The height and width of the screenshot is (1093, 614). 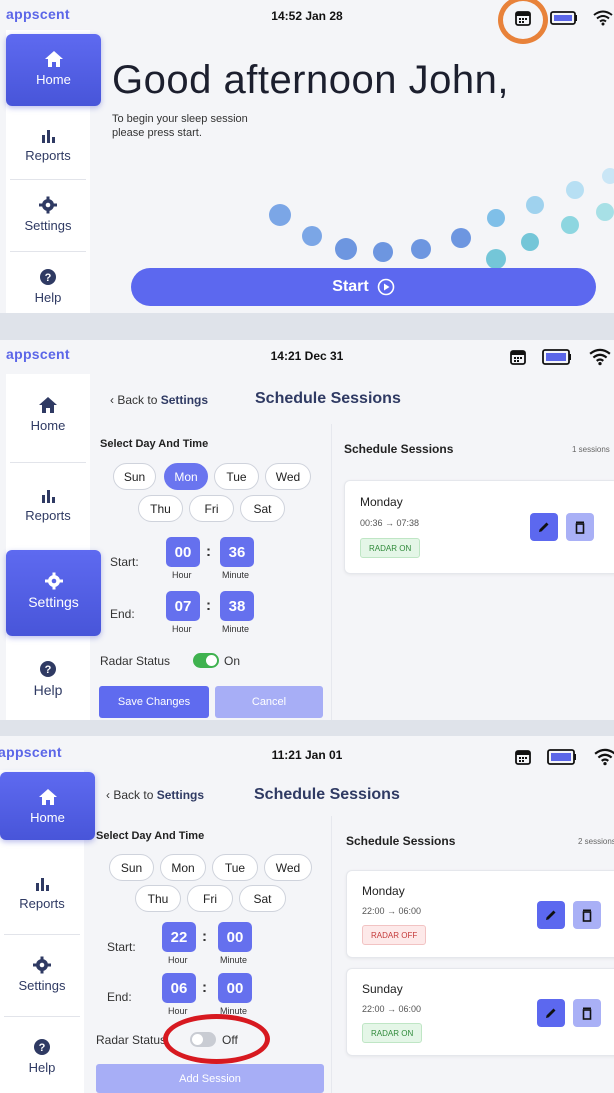 I want to click on pencil-icon, so click(x=551, y=915).